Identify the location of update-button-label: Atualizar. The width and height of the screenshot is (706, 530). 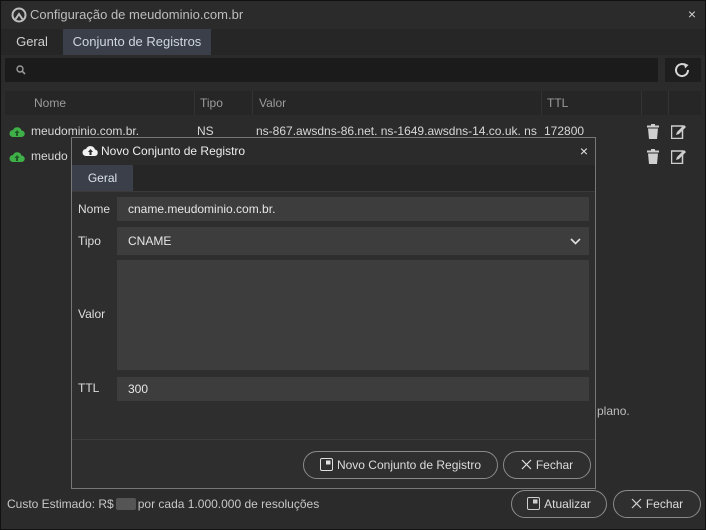
(567, 504).